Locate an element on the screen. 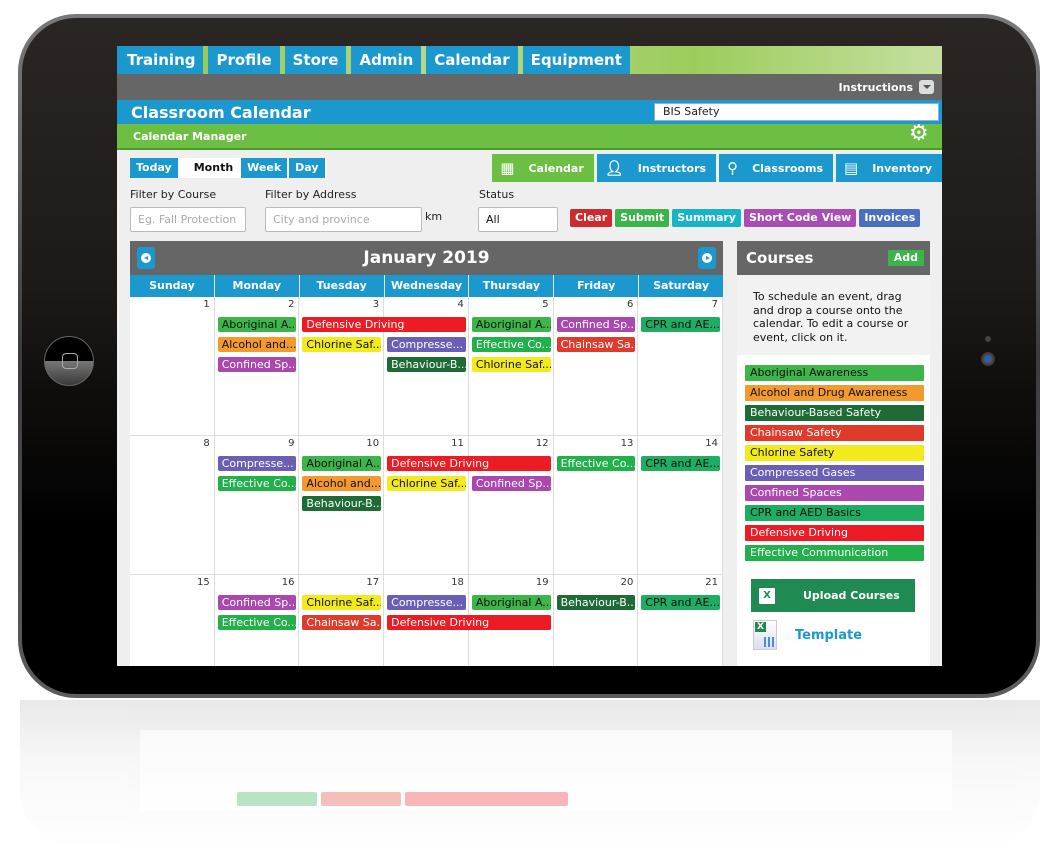 This screenshot has height=850, width=1059. tab-instructors: 👤︎ Instructors is located at coordinates (656, 168).